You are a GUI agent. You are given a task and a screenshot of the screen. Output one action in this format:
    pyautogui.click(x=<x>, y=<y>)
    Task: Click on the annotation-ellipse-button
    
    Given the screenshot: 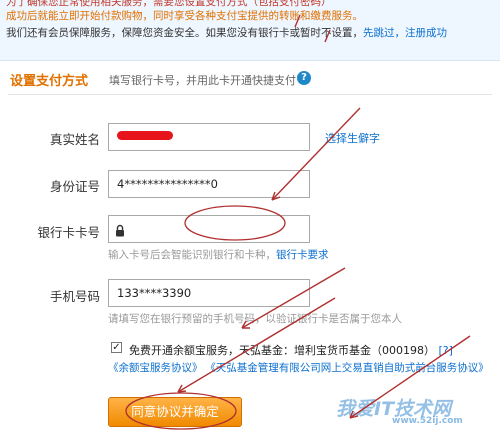 What is the action you would take?
    pyautogui.click(x=181, y=411)
    